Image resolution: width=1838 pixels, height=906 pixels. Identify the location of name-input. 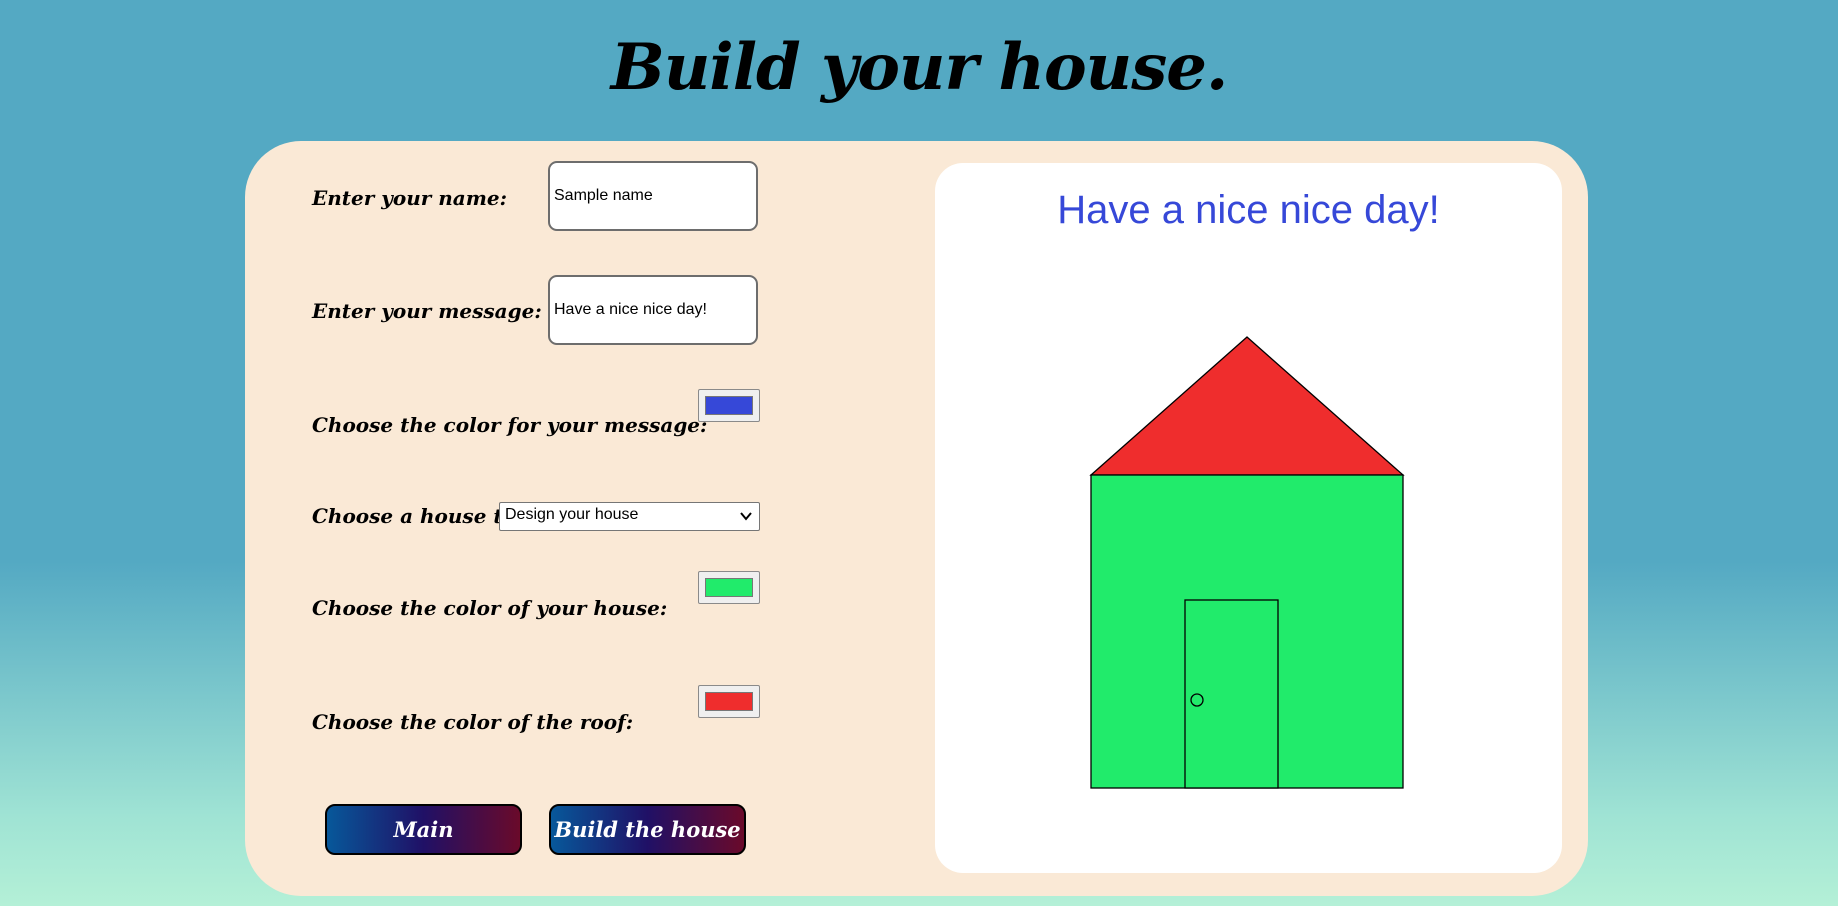
(653, 196).